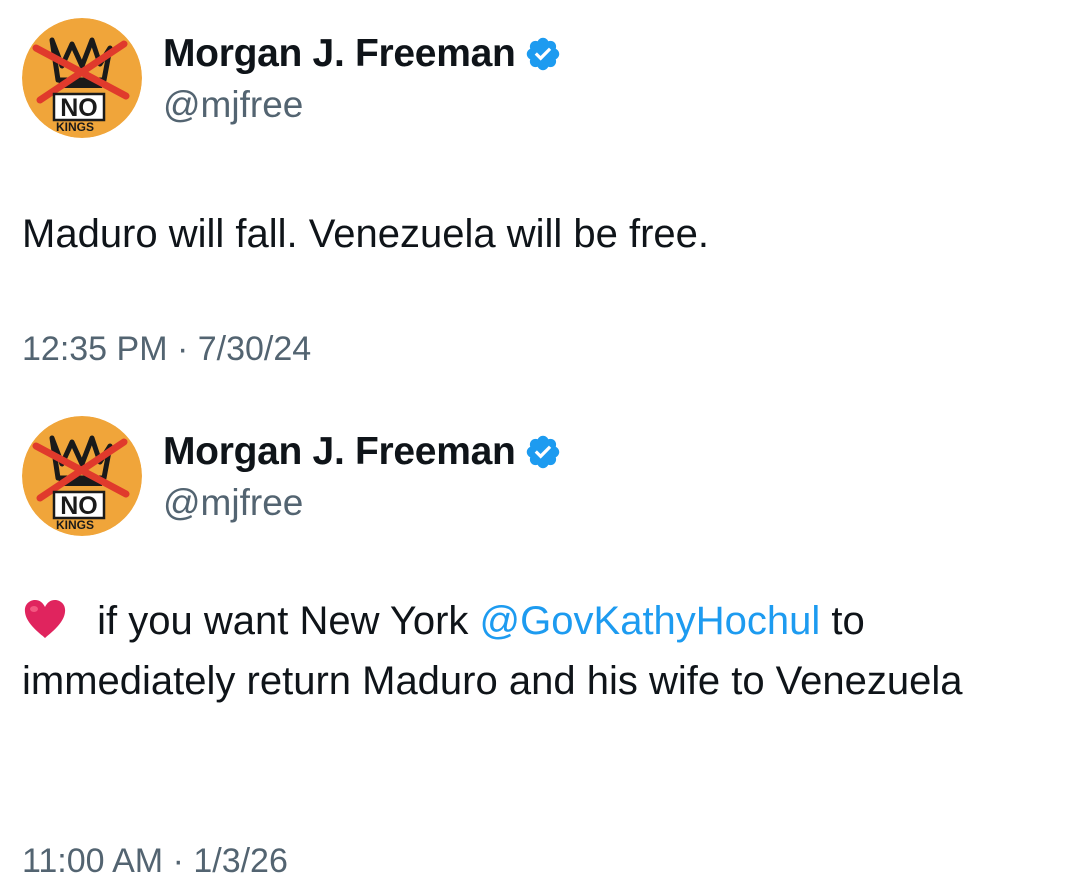  Describe the element at coordinates (166, 349) in the screenshot. I see `timestamp: 12:35 PM · 7/30/24` at that location.